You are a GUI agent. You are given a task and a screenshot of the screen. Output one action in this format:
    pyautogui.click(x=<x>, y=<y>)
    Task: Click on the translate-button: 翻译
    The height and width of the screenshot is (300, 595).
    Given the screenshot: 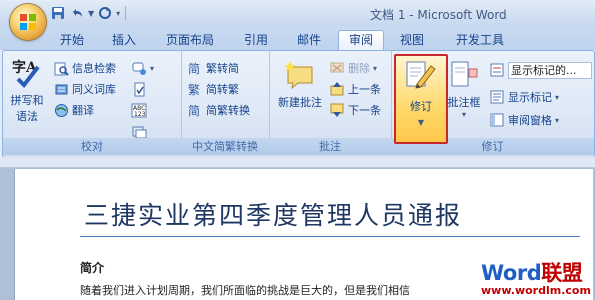 What is the action you would take?
    pyautogui.click(x=73, y=110)
    